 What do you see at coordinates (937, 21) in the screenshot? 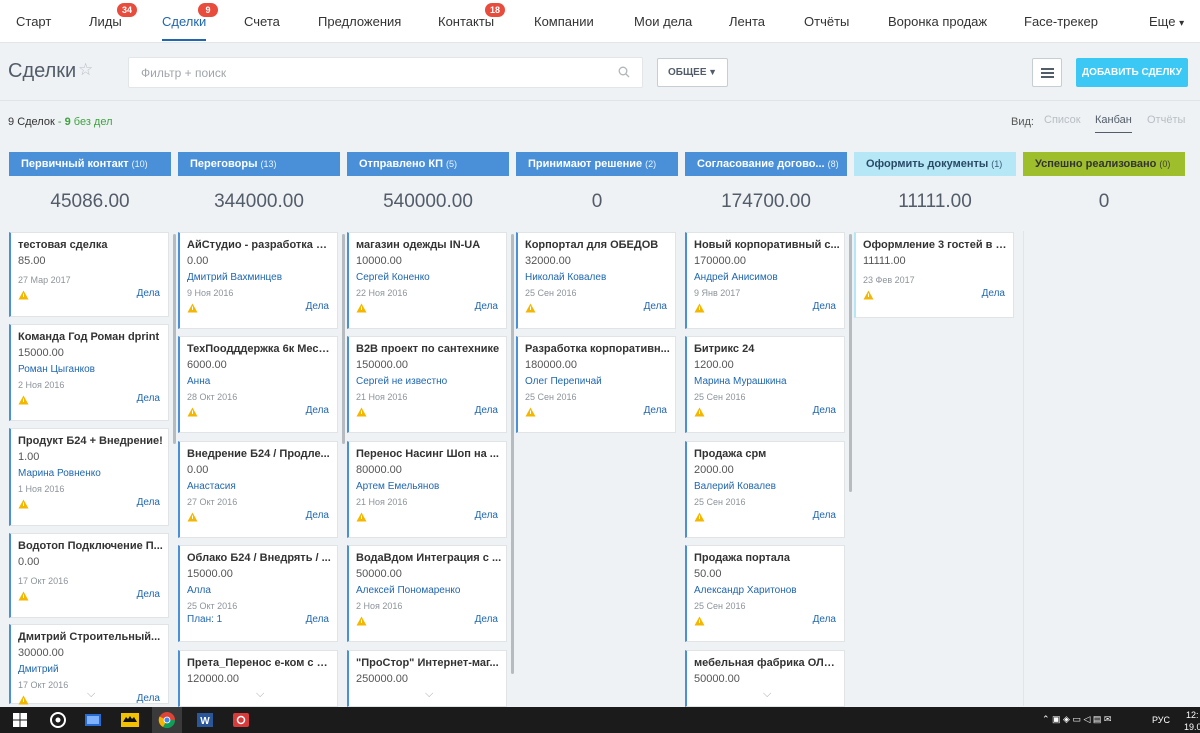
I see `nav-item-sales-funnel: Воронка продаж` at bounding box center [937, 21].